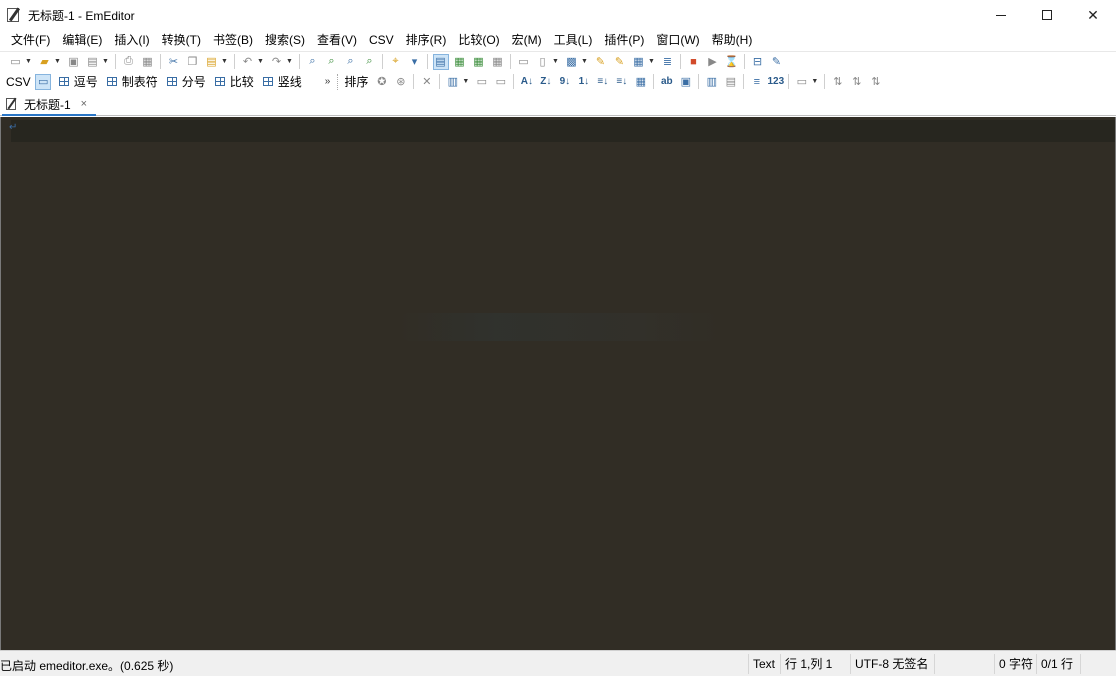  Describe the element at coordinates (1001, 15) in the screenshot. I see `minimize-button` at that location.